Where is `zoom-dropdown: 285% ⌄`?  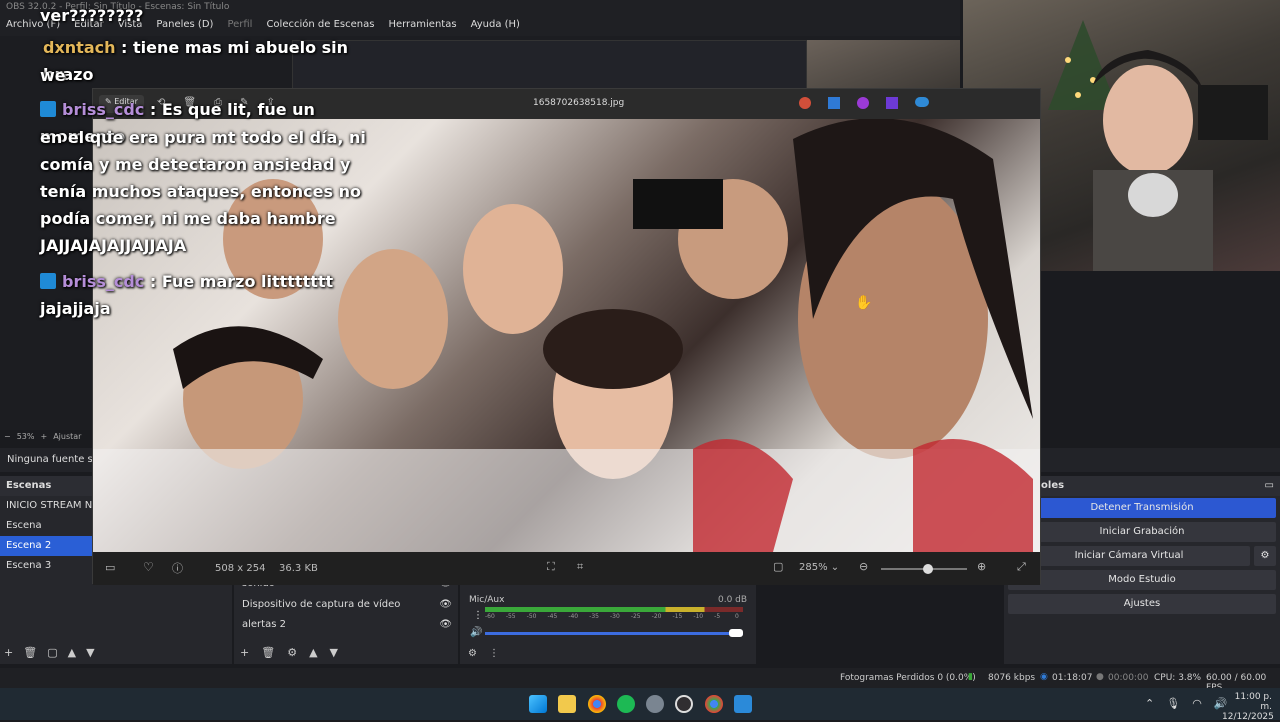 zoom-dropdown: 285% ⌄ is located at coordinates (819, 567).